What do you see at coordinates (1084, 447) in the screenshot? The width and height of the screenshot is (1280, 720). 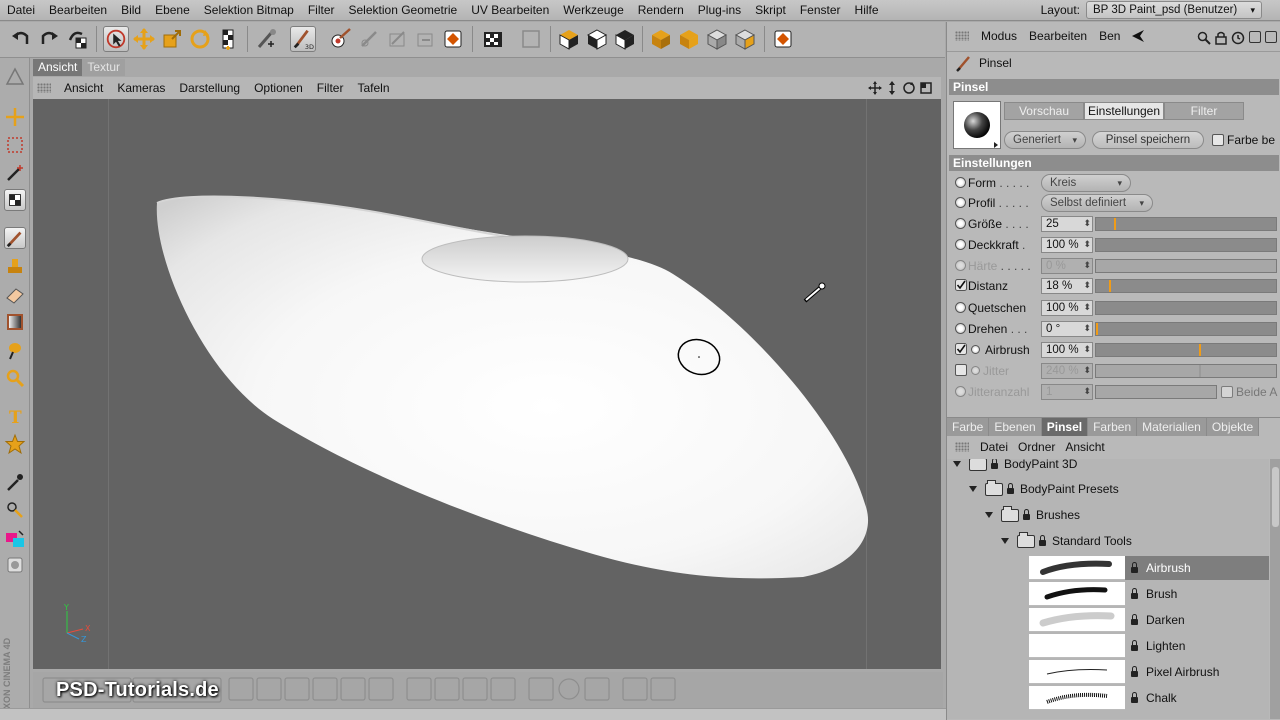 I see `browser-menu-ansicht: Ansicht` at bounding box center [1084, 447].